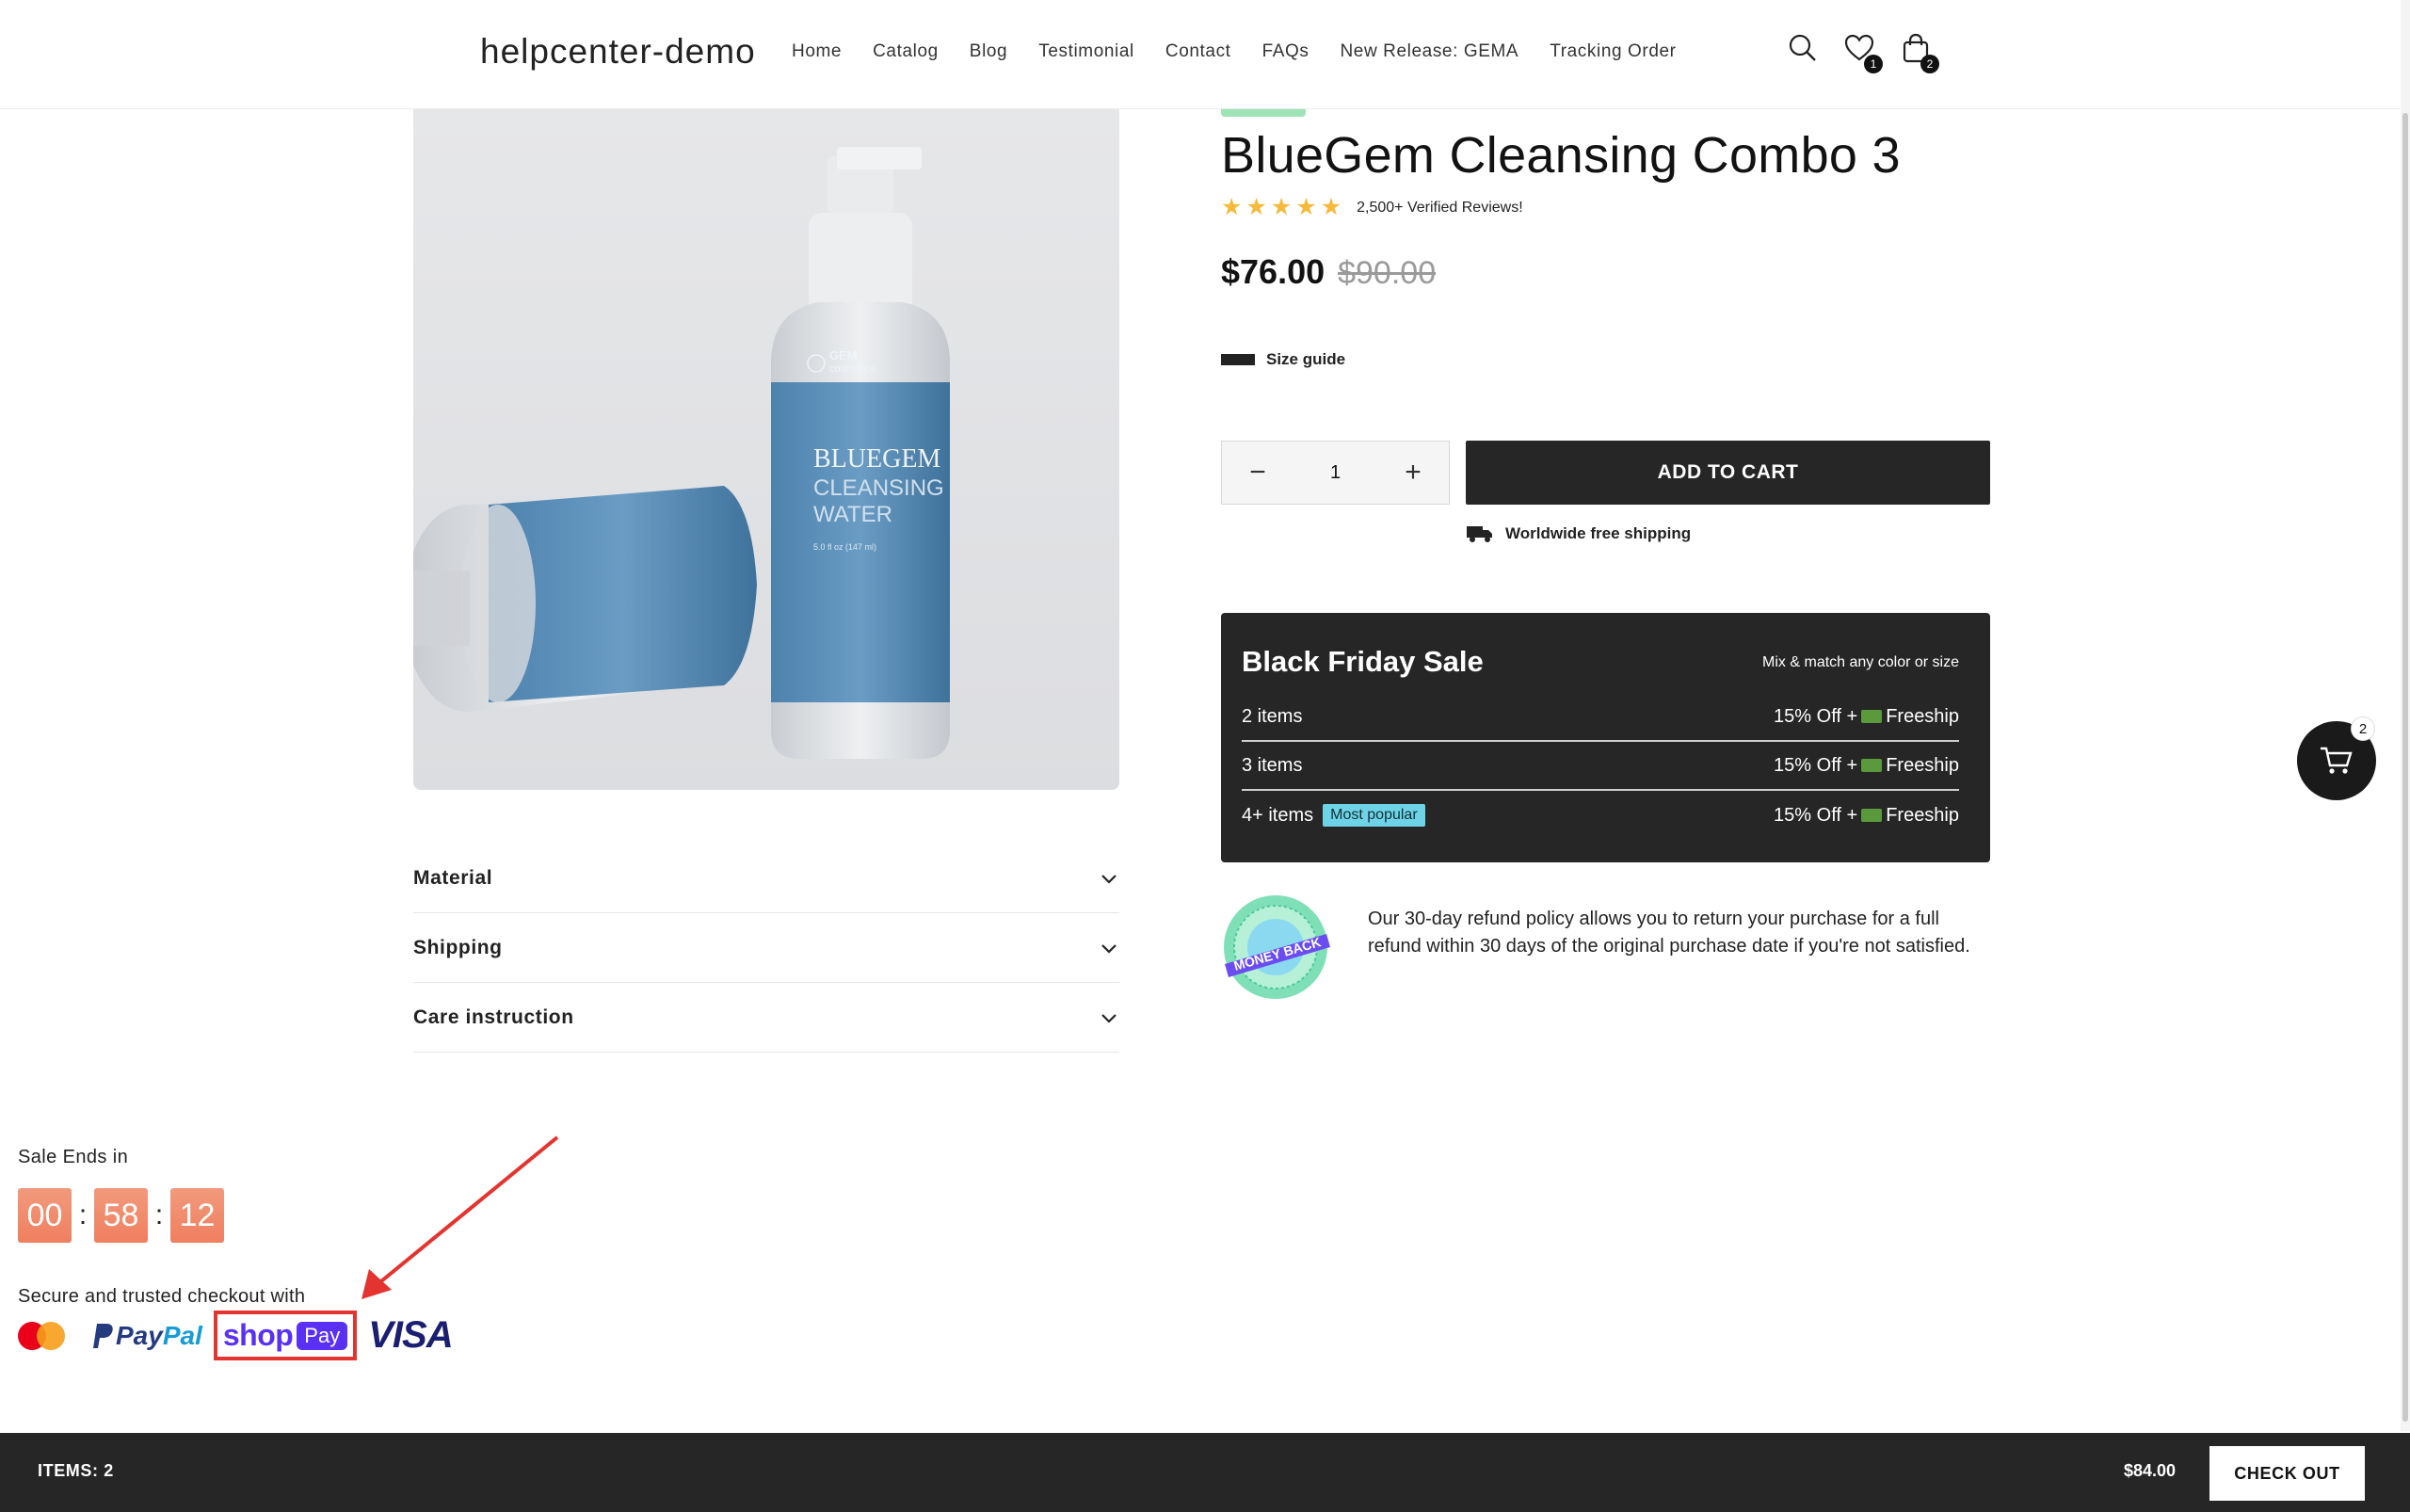 This screenshot has height=1512, width=2410. I want to click on qty-increase-button: +, so click(1413, 473).